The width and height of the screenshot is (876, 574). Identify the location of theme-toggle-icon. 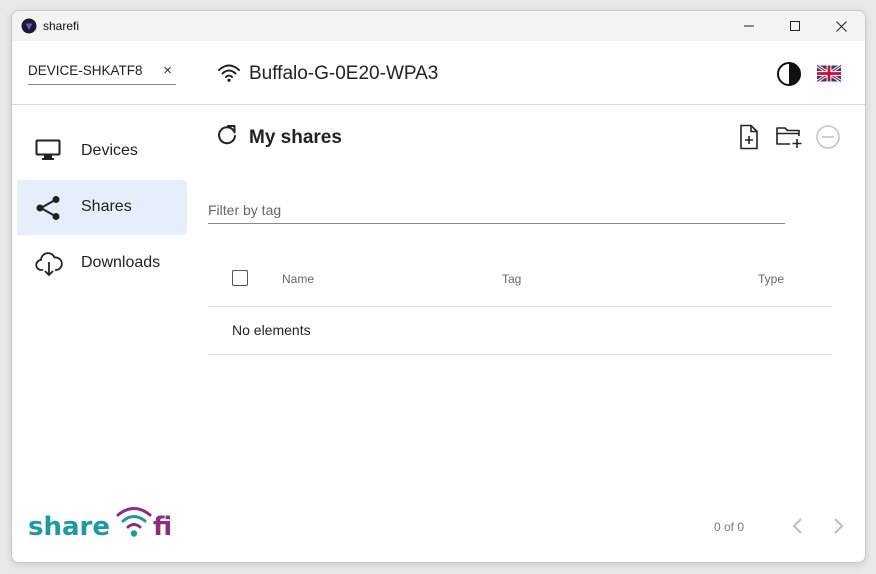
(789, 74).